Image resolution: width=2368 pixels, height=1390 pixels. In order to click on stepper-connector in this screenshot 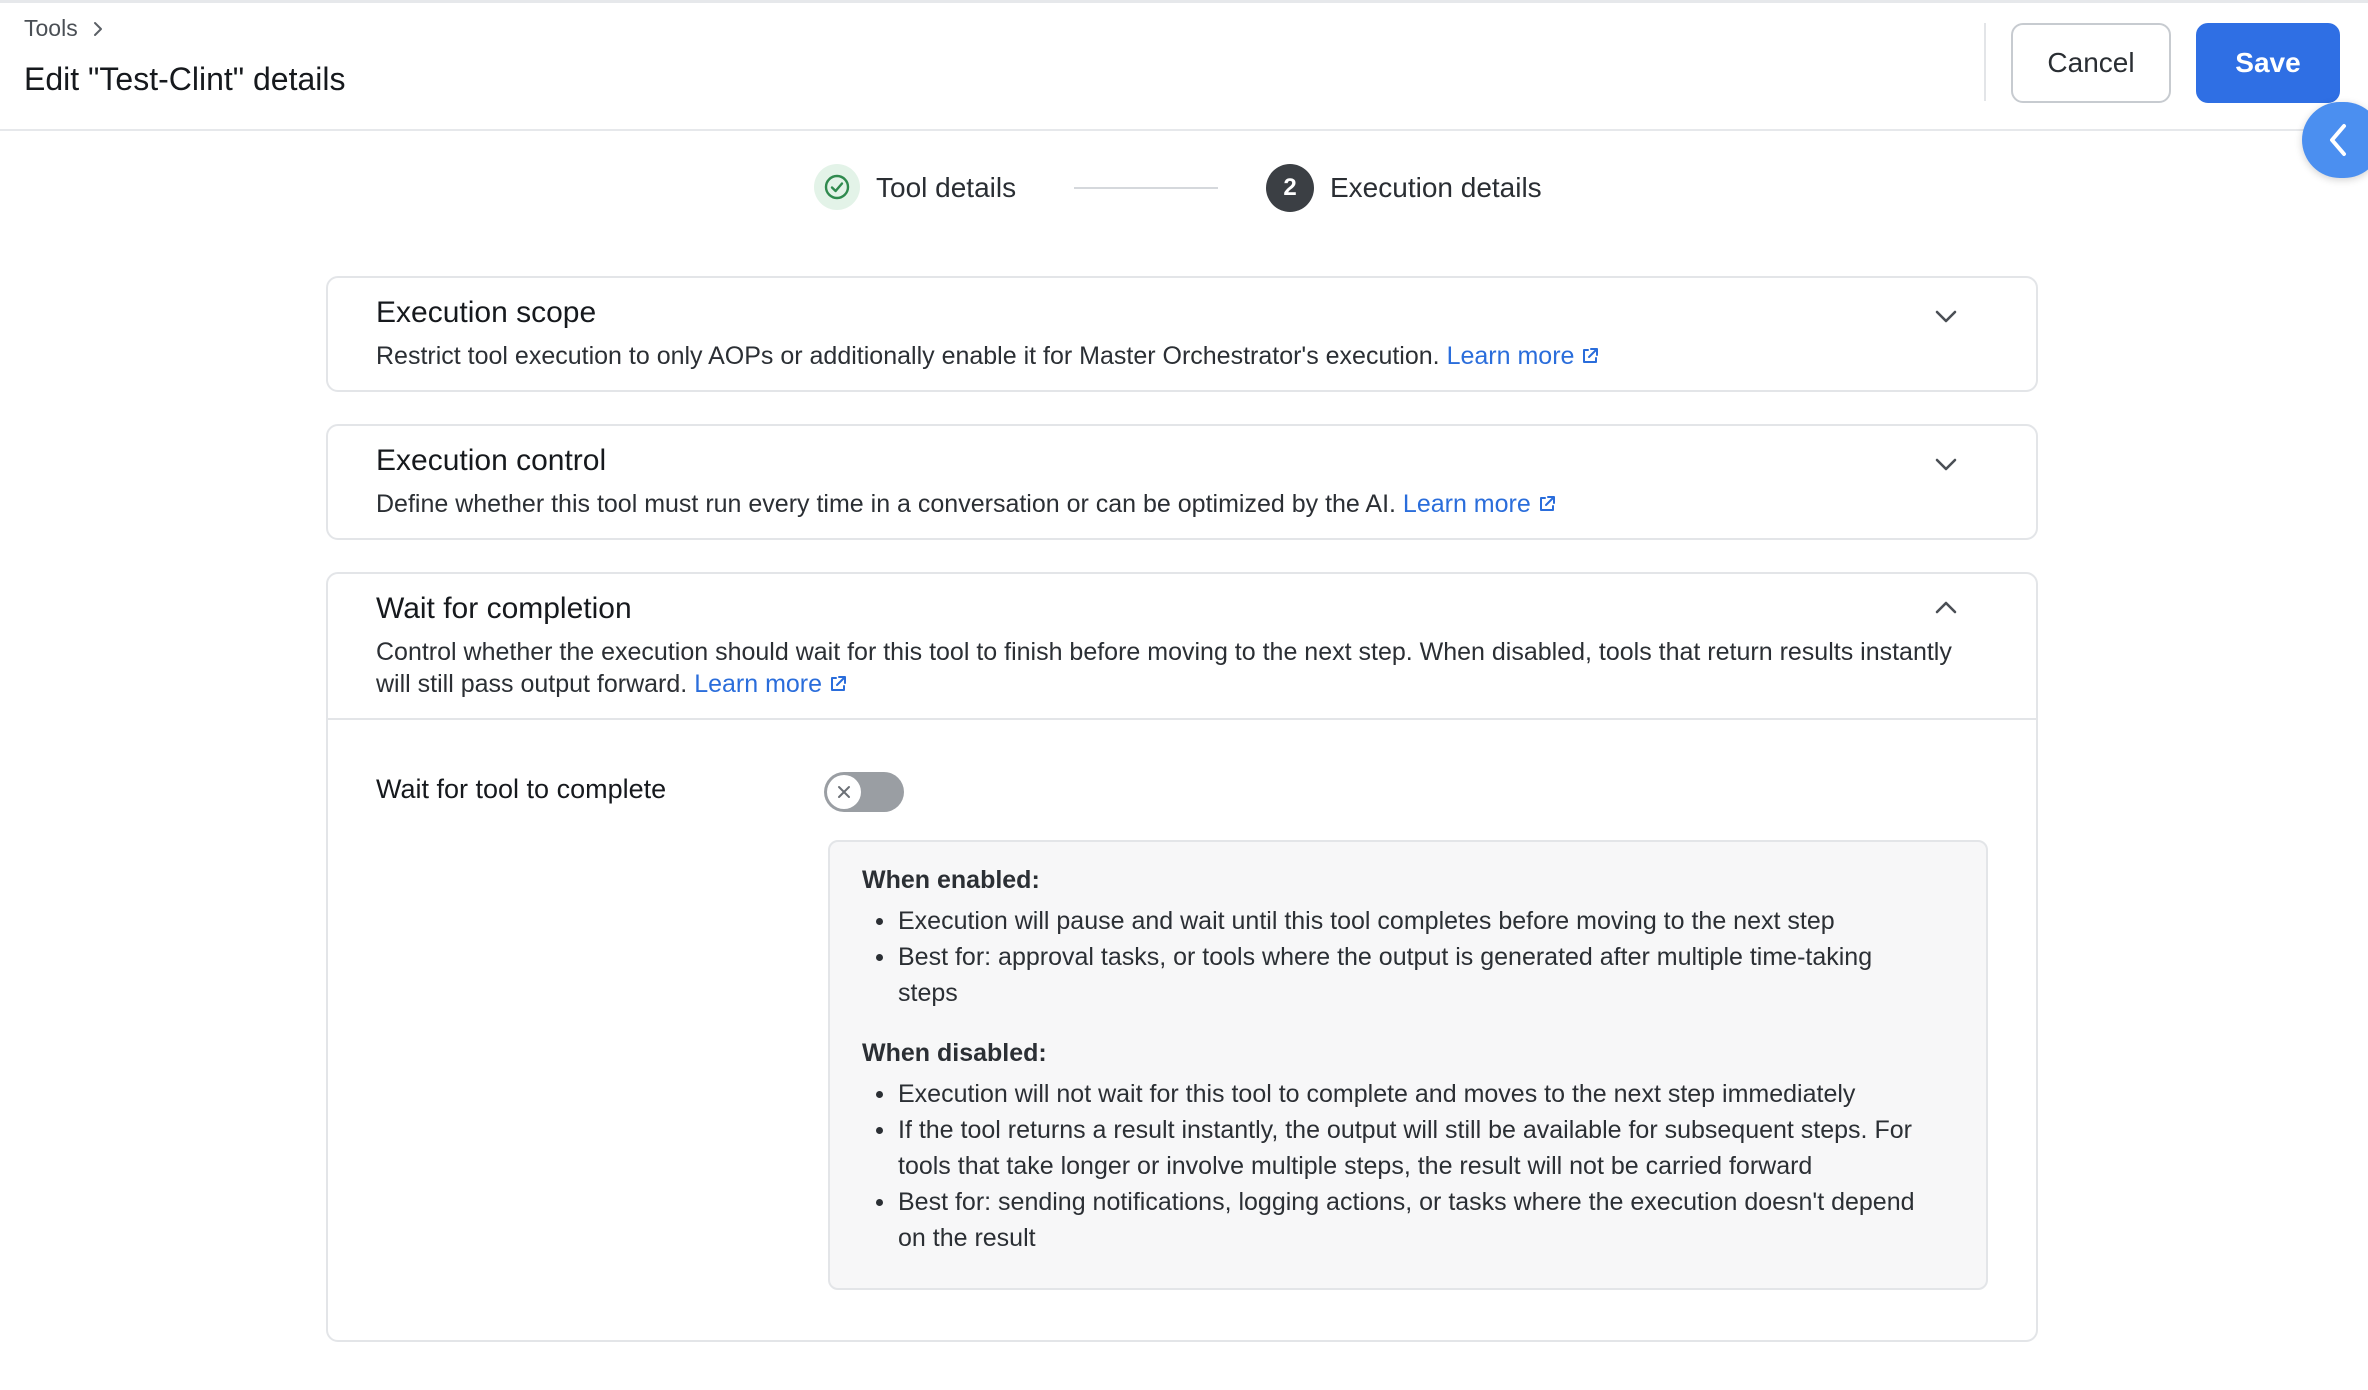, I will do `click(1146, 188)`.